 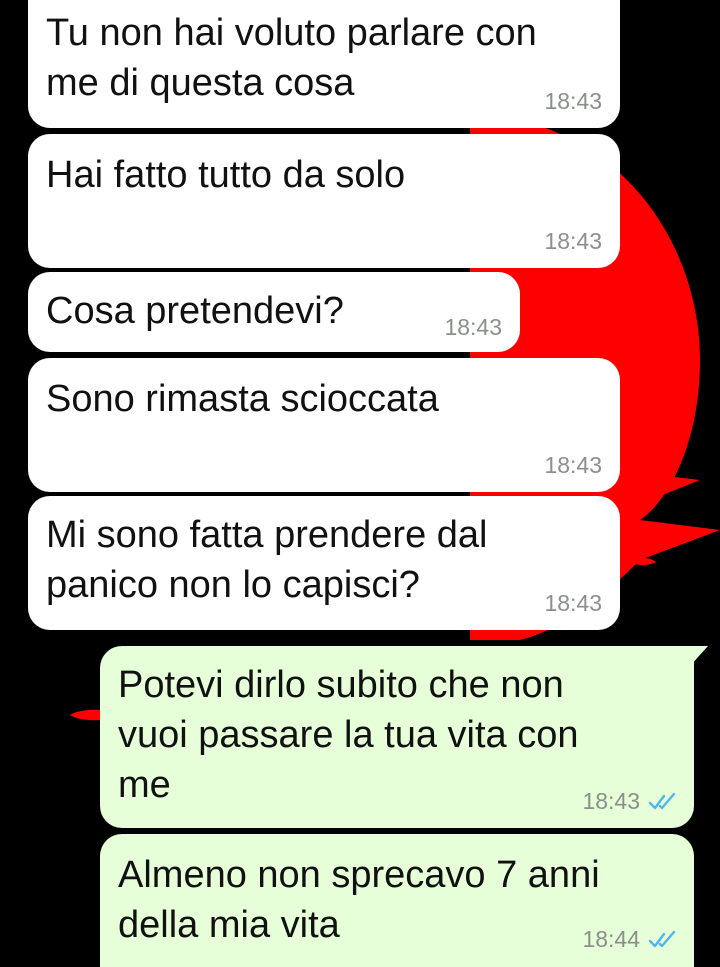 I want to click on incoming-message-bubble: Sono rimasta scioccata 18:43, so click(x=324, y=425).